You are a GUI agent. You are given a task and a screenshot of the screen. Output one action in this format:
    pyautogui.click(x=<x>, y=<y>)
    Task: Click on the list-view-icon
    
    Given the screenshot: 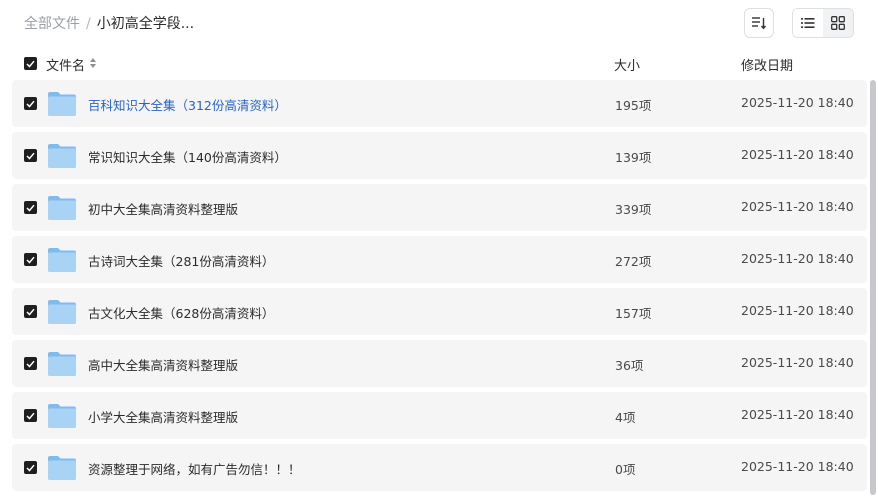 What is the action you would take?
    pyautogui.click(x=808, y=23)
    